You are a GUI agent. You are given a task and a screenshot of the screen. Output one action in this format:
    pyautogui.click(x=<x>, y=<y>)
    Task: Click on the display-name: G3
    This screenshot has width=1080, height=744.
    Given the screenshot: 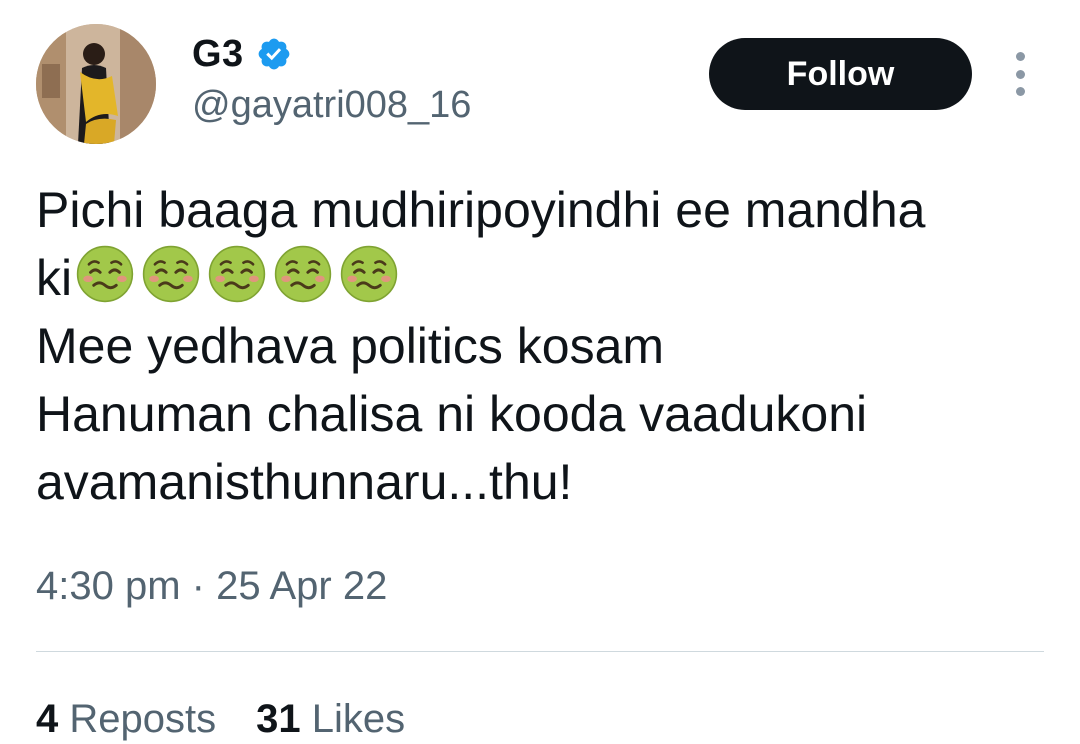 What is the action you would take?
    pyautogui.click(x=218, y=54)
    